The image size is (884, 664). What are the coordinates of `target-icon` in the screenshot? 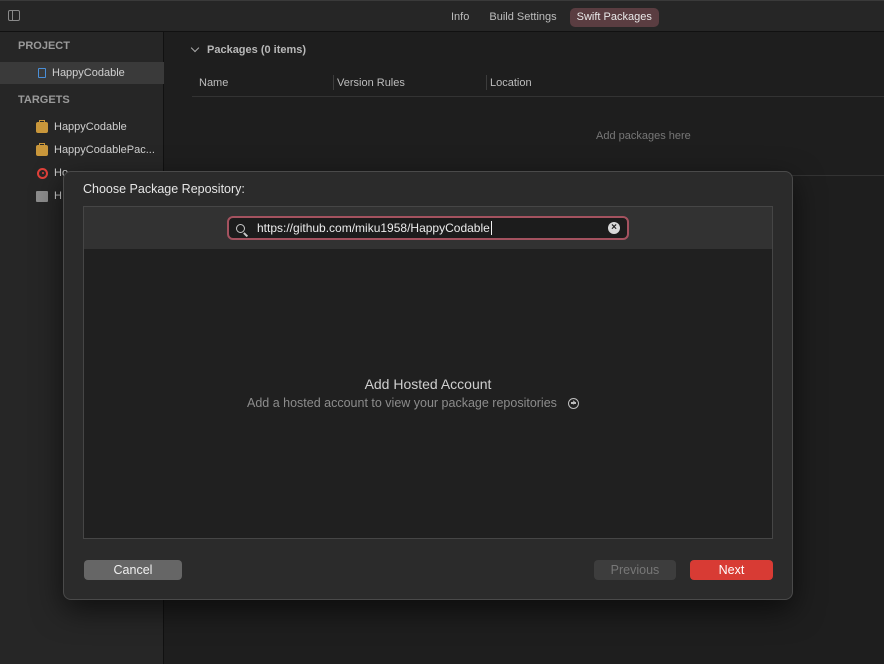 It's located at (42, 173).